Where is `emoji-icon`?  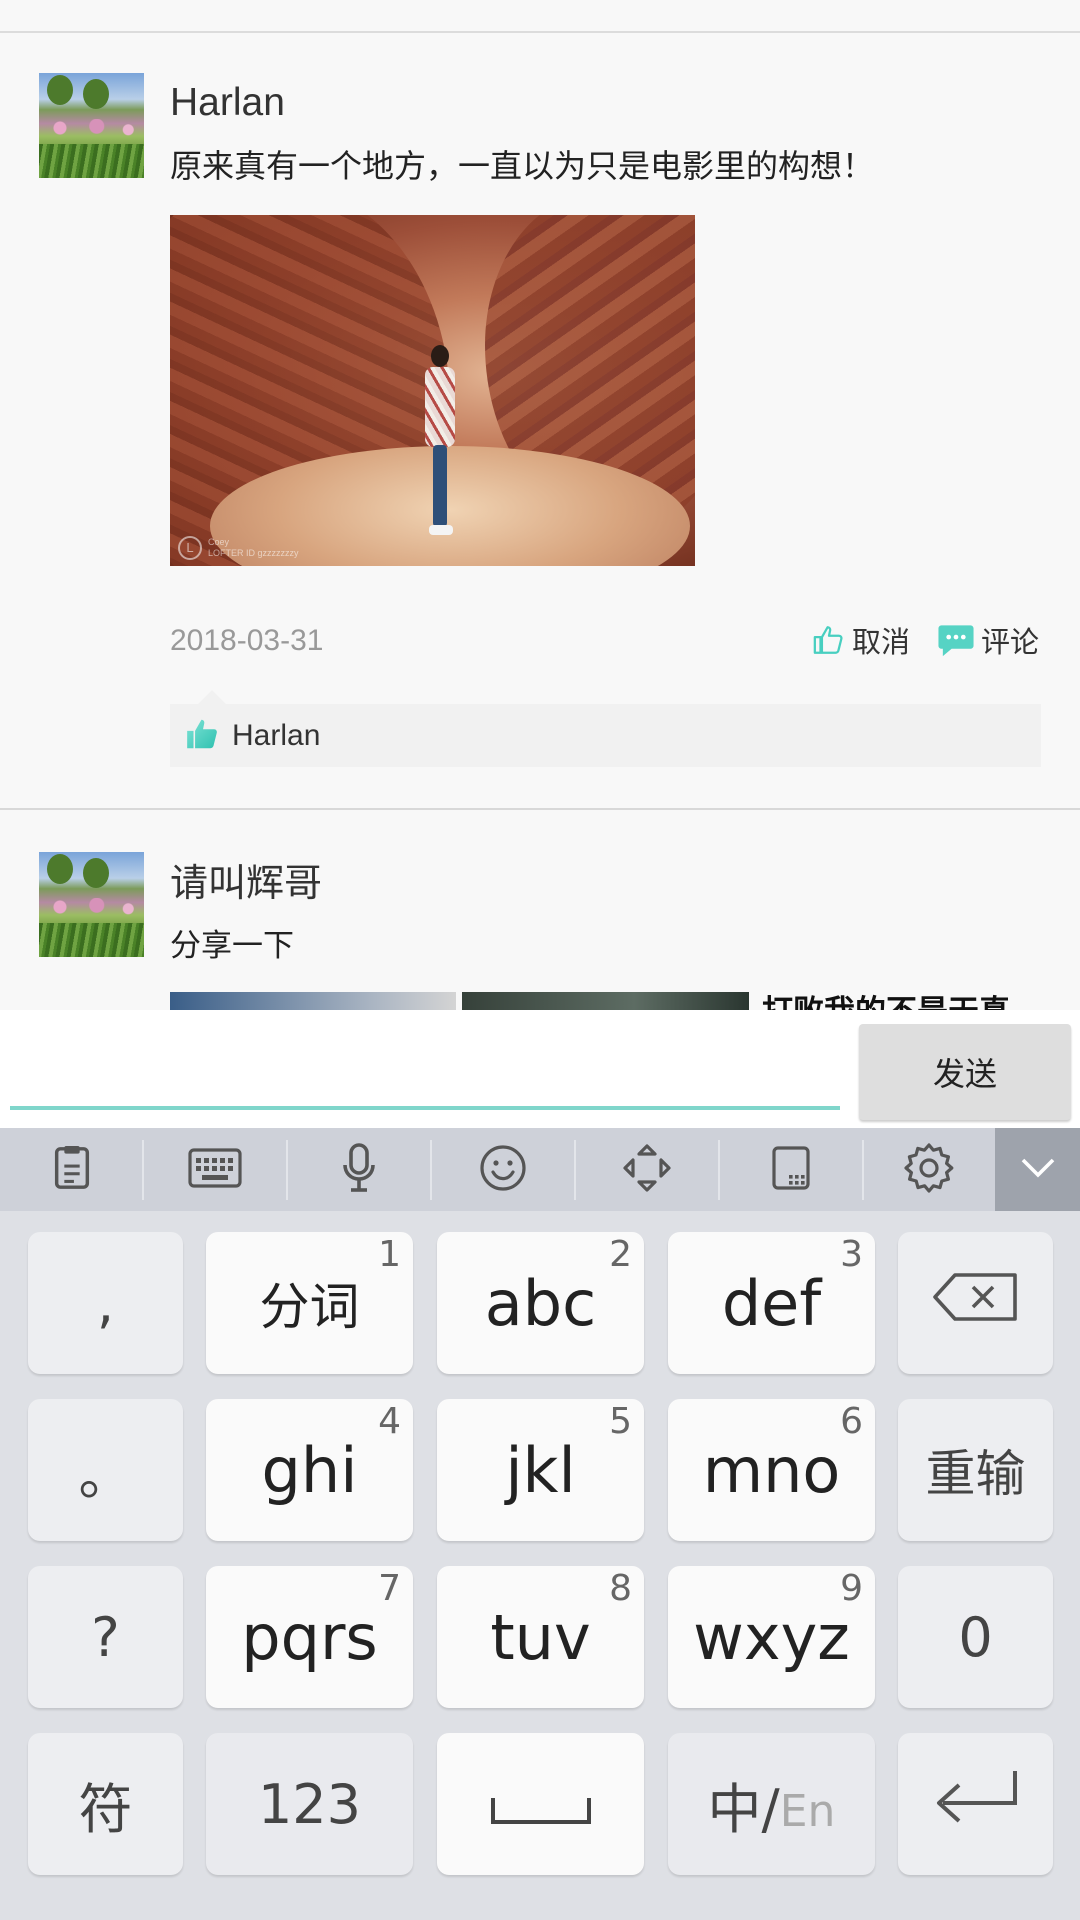
emoji-icon is located at coordinates (503, 1170).